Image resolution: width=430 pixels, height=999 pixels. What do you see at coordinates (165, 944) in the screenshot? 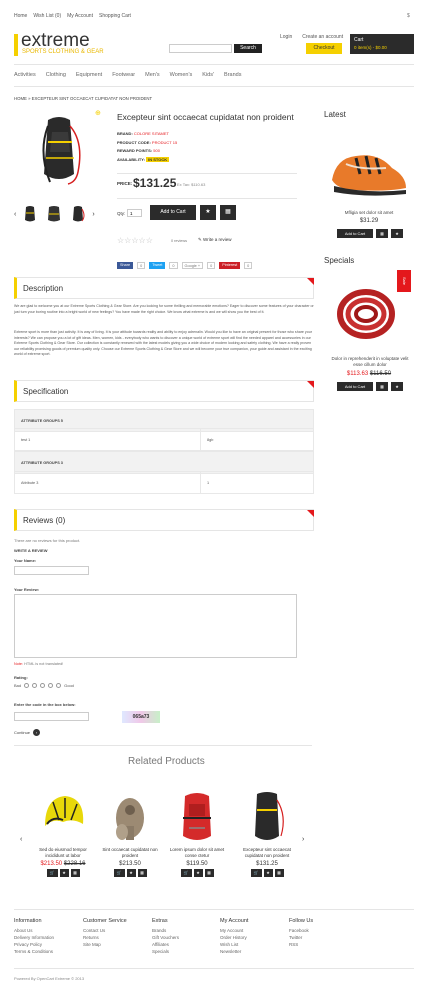
I see `footer-link: Affiliates` at bounding box center [165, 944].